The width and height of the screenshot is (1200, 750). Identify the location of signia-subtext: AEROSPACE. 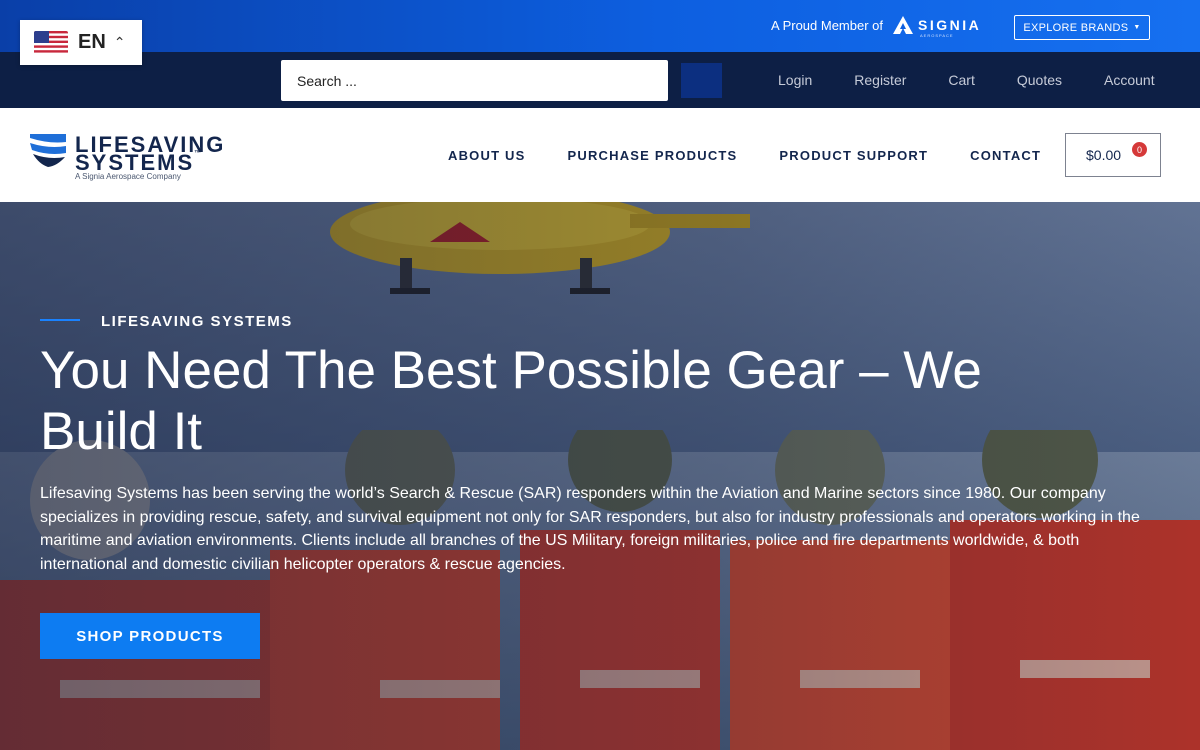
(937, 35).